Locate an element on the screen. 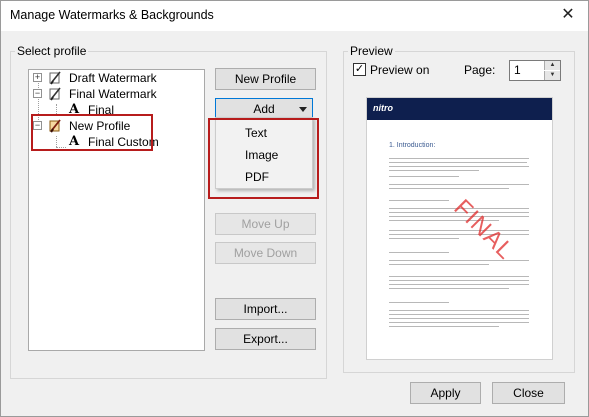 The image size is (589, 417). chevron-down-icon is located at coordinates (303, 109).